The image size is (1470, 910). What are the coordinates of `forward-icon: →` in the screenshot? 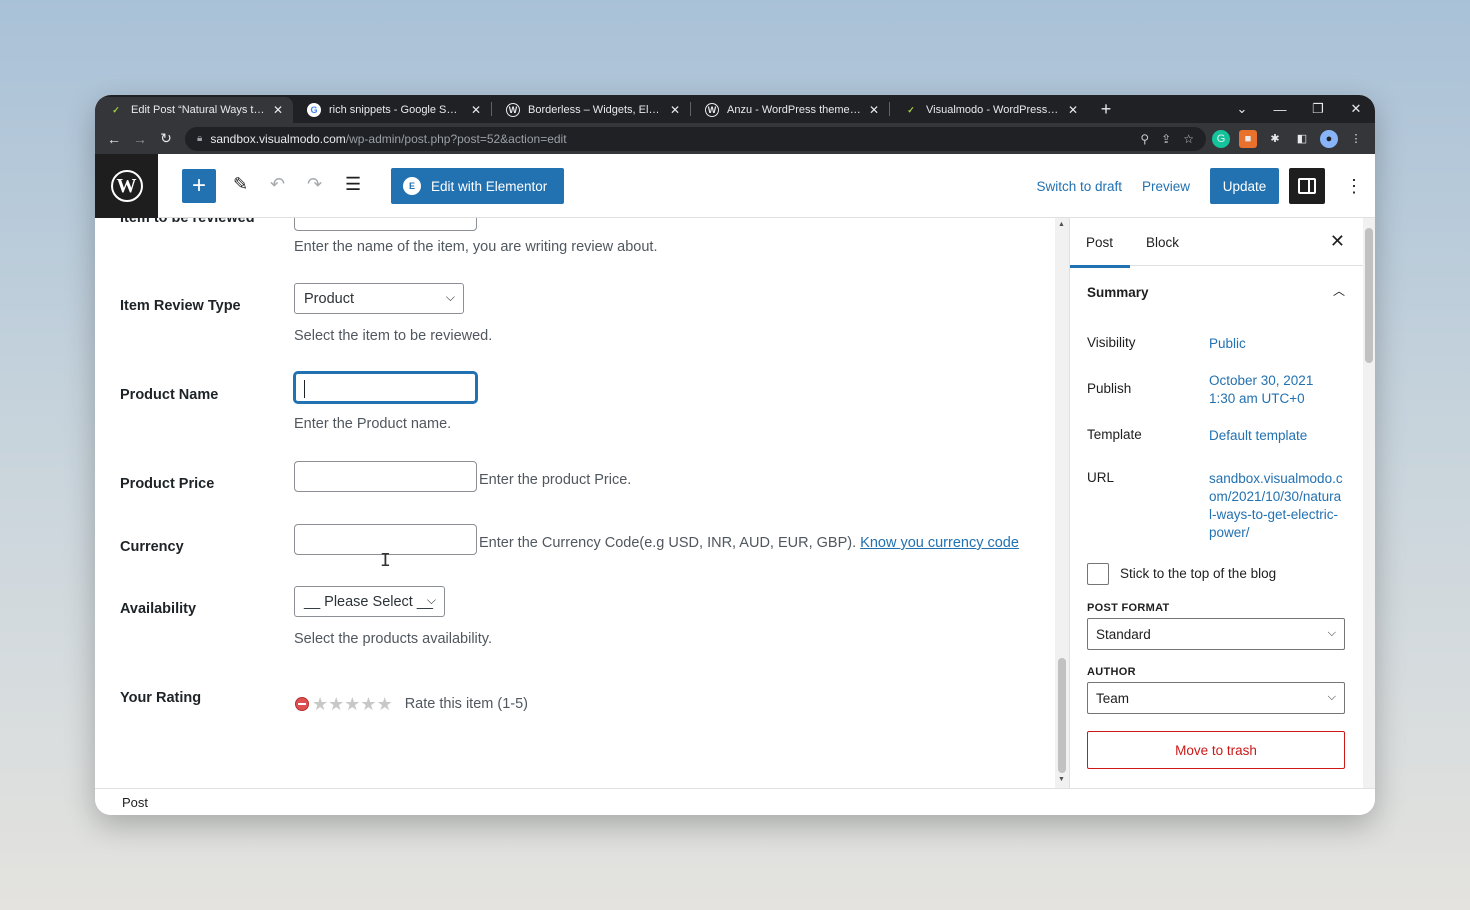 It's located at (140, 139).